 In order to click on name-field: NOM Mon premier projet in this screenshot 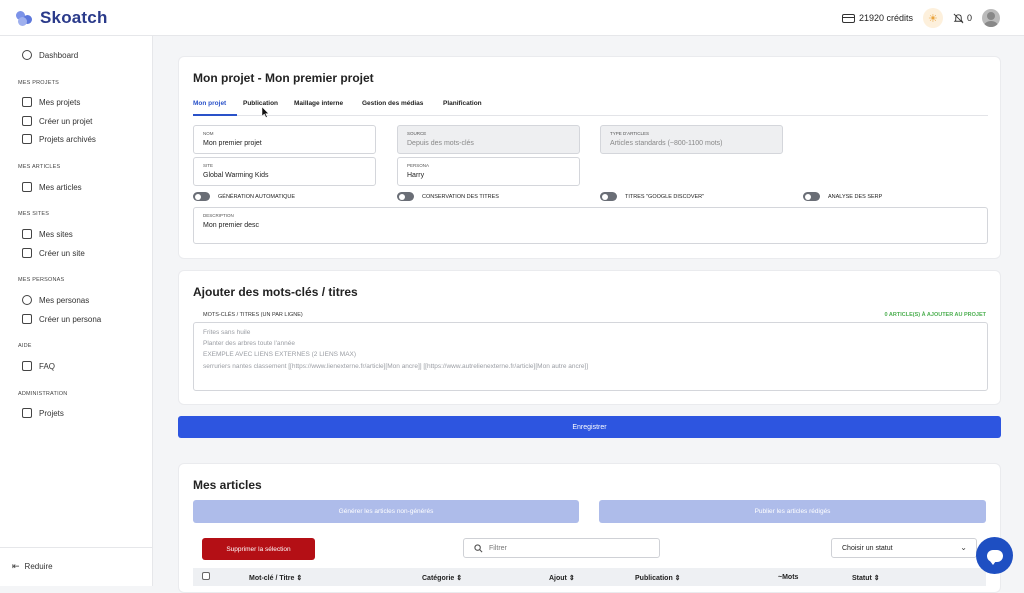, I will do `click(284, 139)`.